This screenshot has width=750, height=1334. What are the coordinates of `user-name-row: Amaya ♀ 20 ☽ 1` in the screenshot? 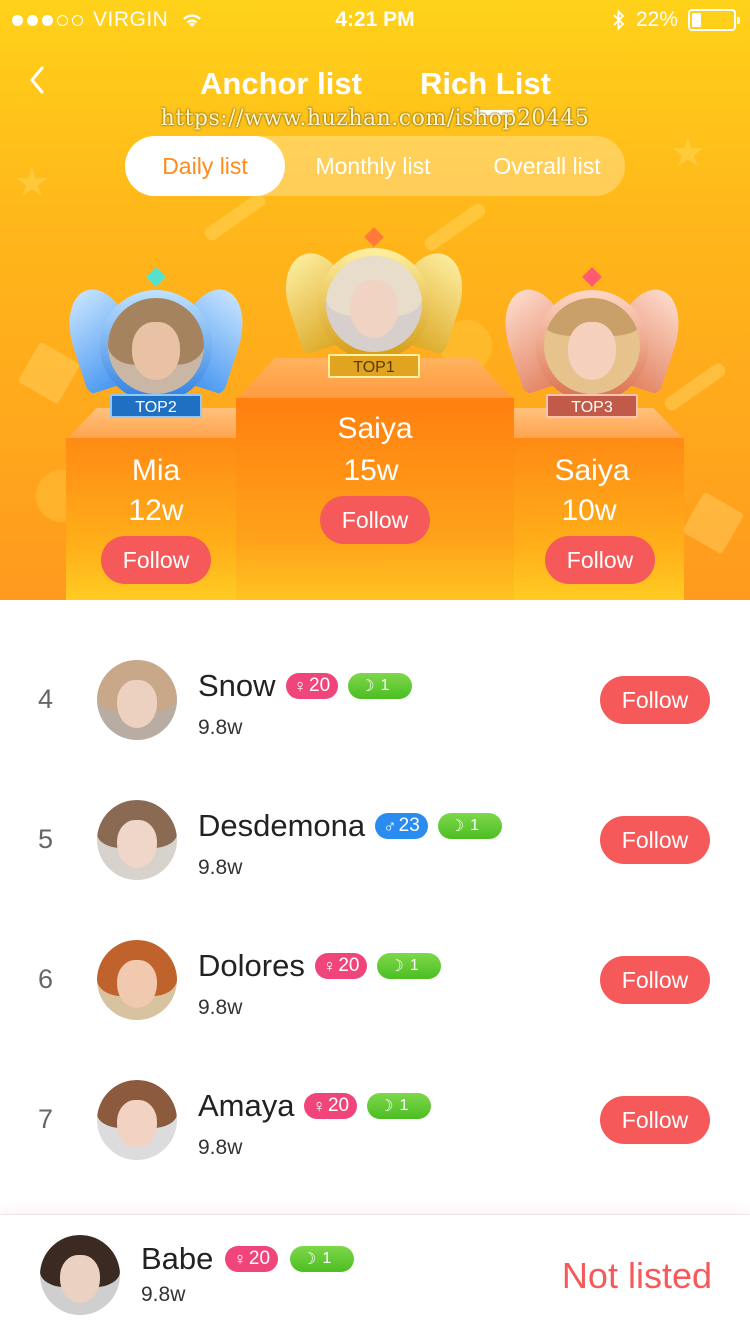 It's located at (315, 1106).